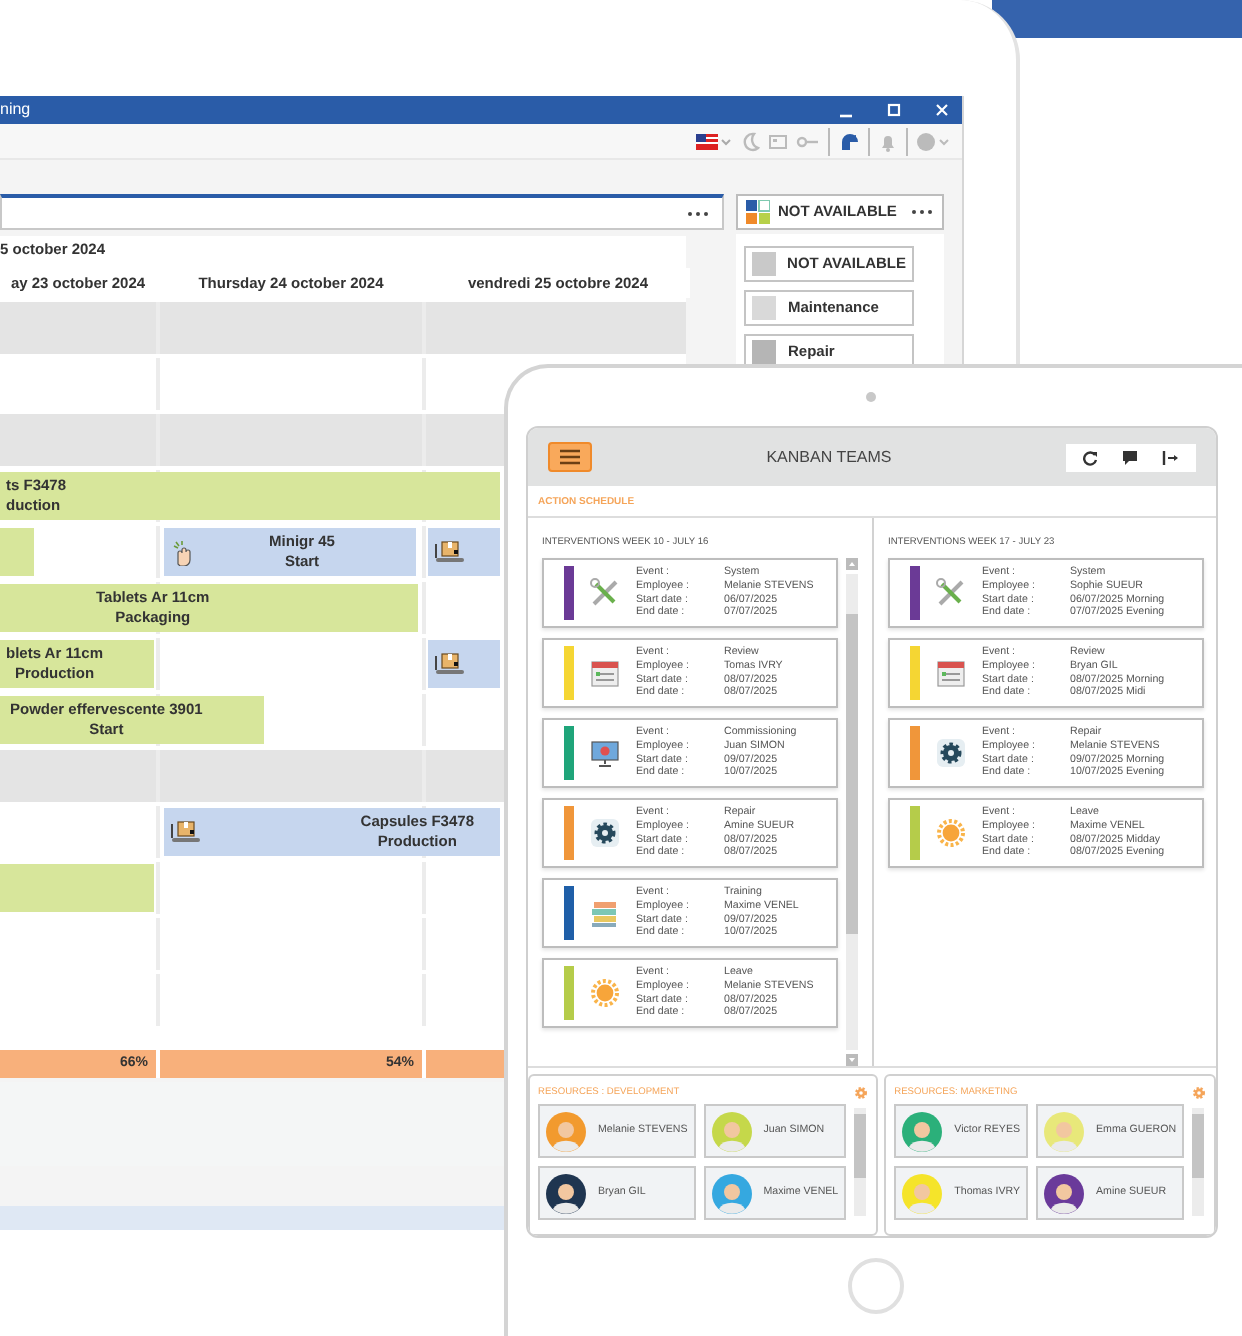 This screenshot has height=1336, width=1242. I want to click on window-icon, so click(778, 141).